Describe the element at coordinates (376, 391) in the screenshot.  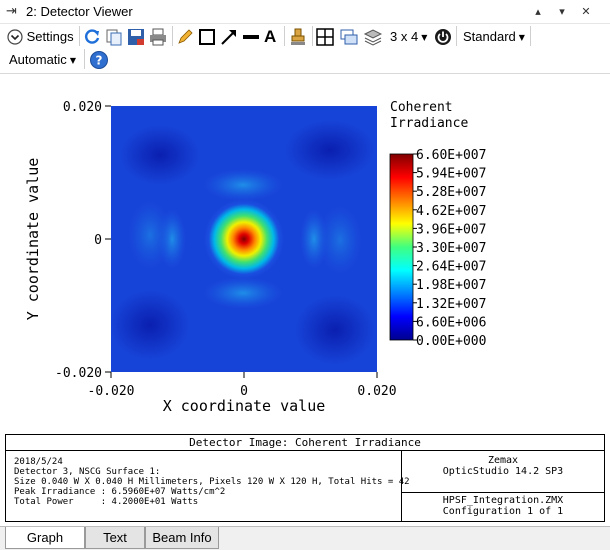
I see `x-tick-label: 0.020` at that location.